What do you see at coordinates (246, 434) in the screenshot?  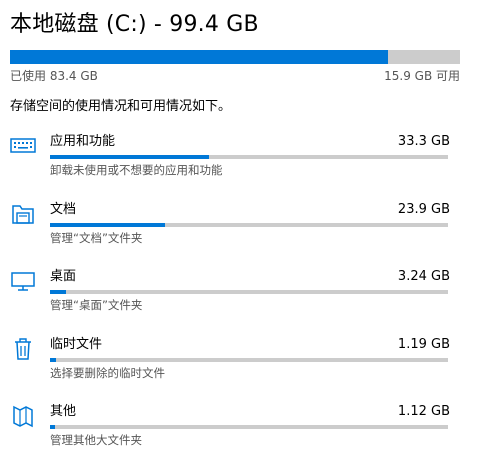 I see `category-other: 其他 1.12 GB 管理其他大文件夹` at bounding box center [246, 434].